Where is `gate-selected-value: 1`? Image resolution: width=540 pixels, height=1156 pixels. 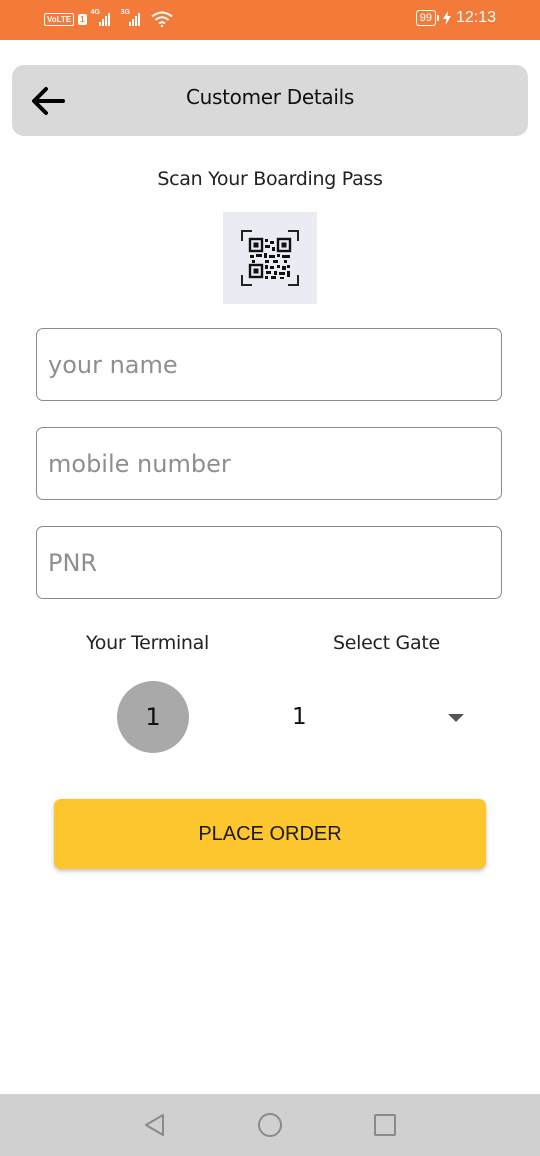 gate-selected-value: 1 is located at coordinates (299, 717).